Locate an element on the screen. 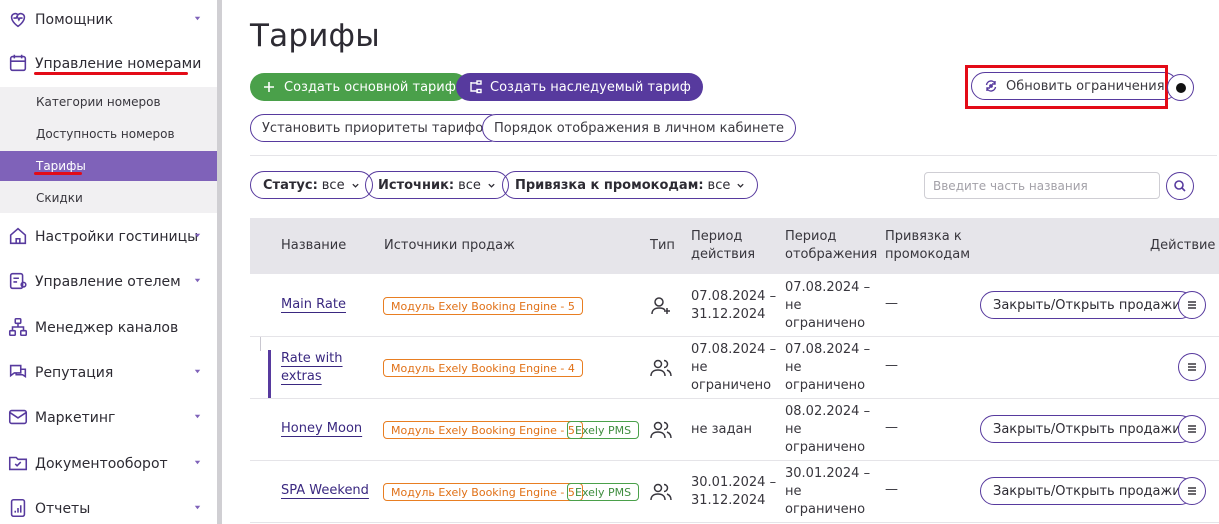  rate-name-link: Honey Moon is located at coordinates (321, 429).